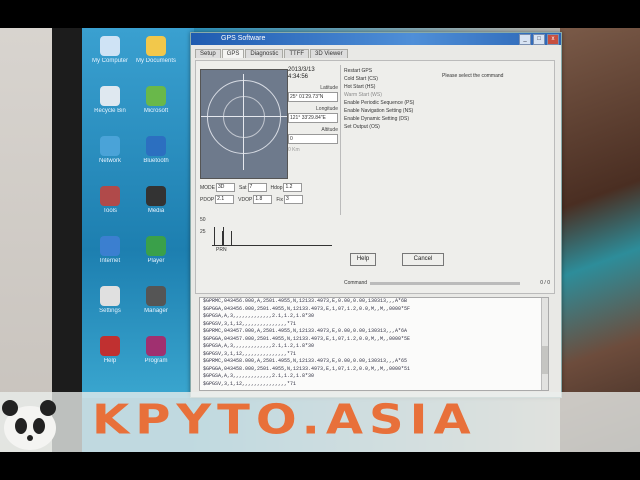  Describe the element at coordinates (545, 360) in the screenshot. I see `log-scroll-thumb` at that location.